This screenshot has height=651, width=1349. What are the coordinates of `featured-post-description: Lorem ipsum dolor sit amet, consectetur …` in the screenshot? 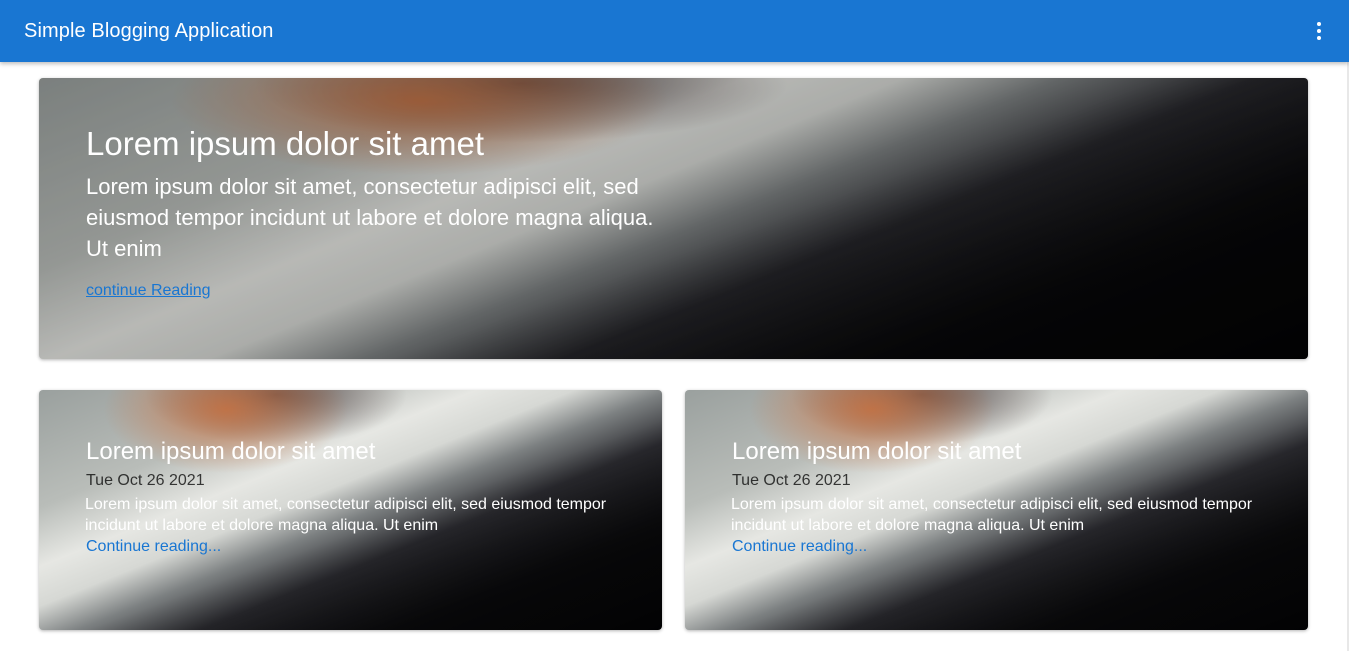 It's located at (370, 217).